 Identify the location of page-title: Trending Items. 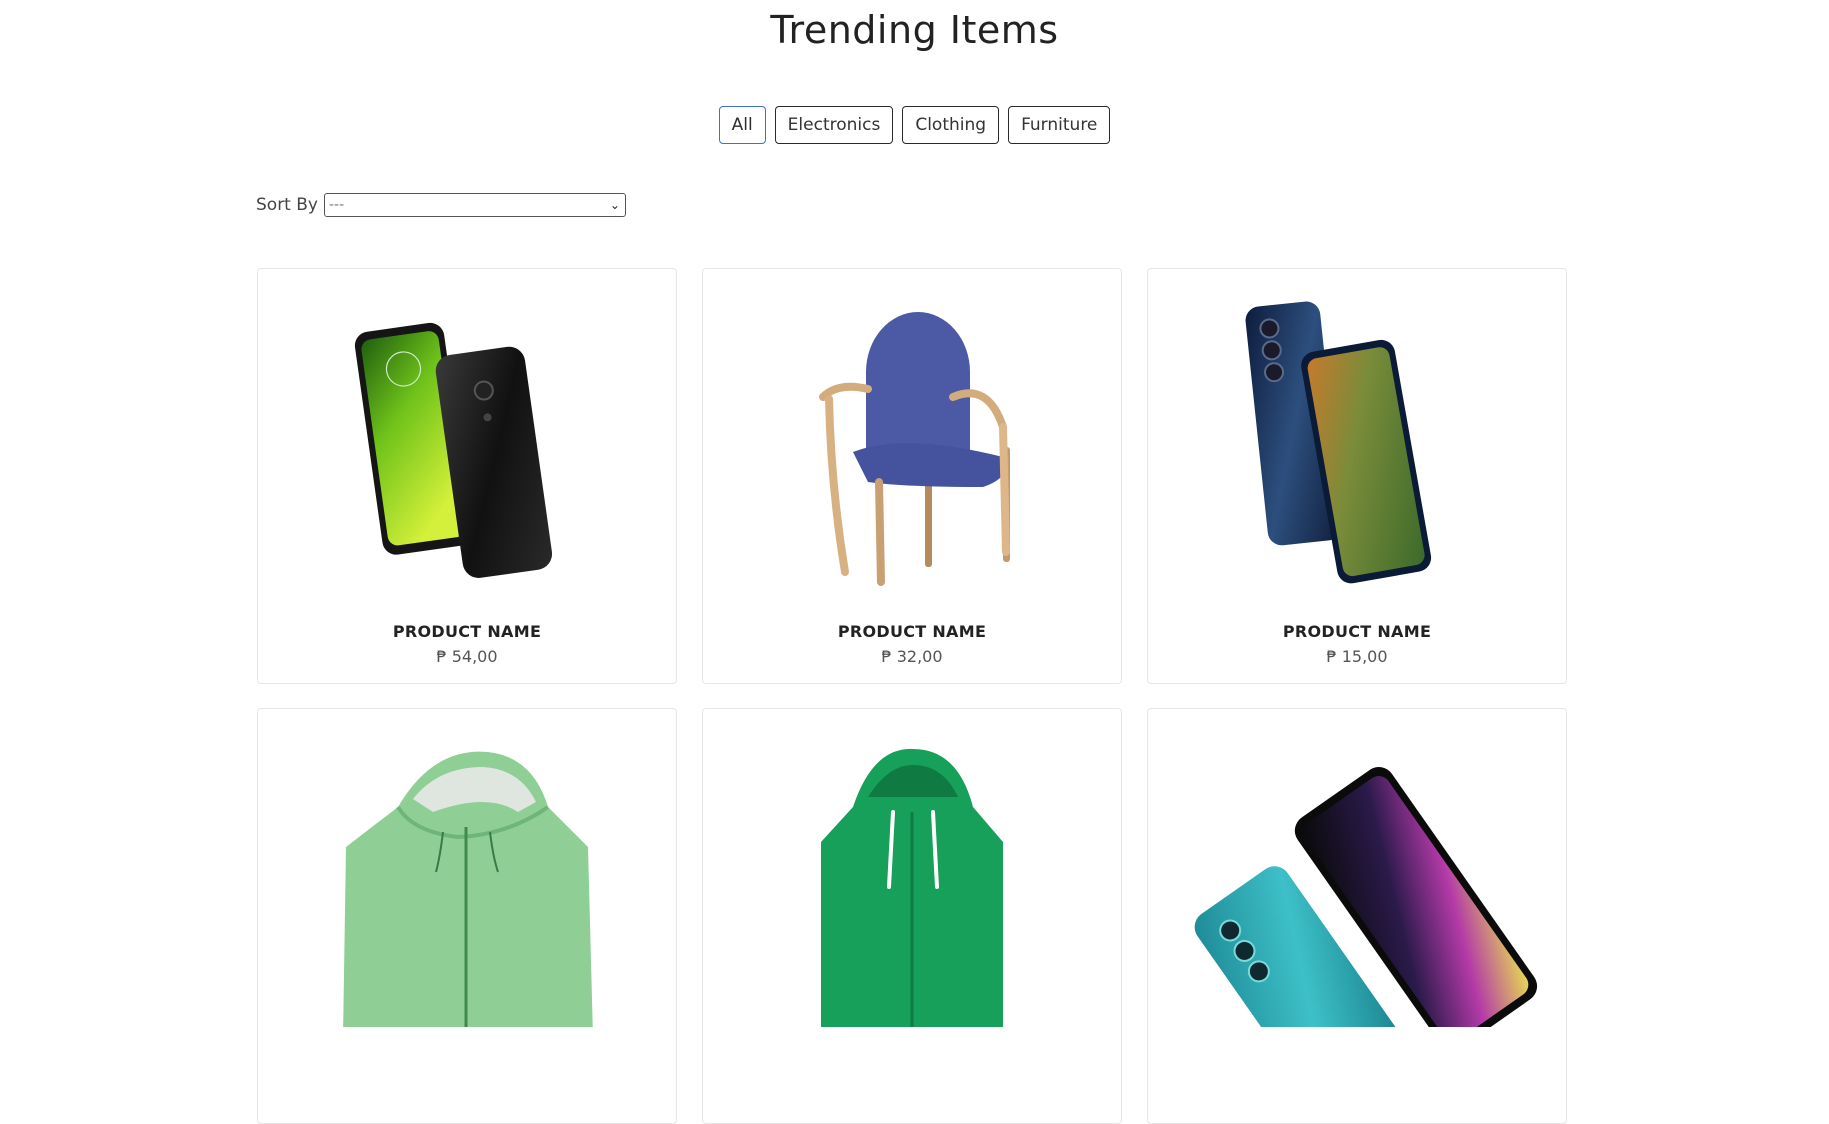
(914, 30).